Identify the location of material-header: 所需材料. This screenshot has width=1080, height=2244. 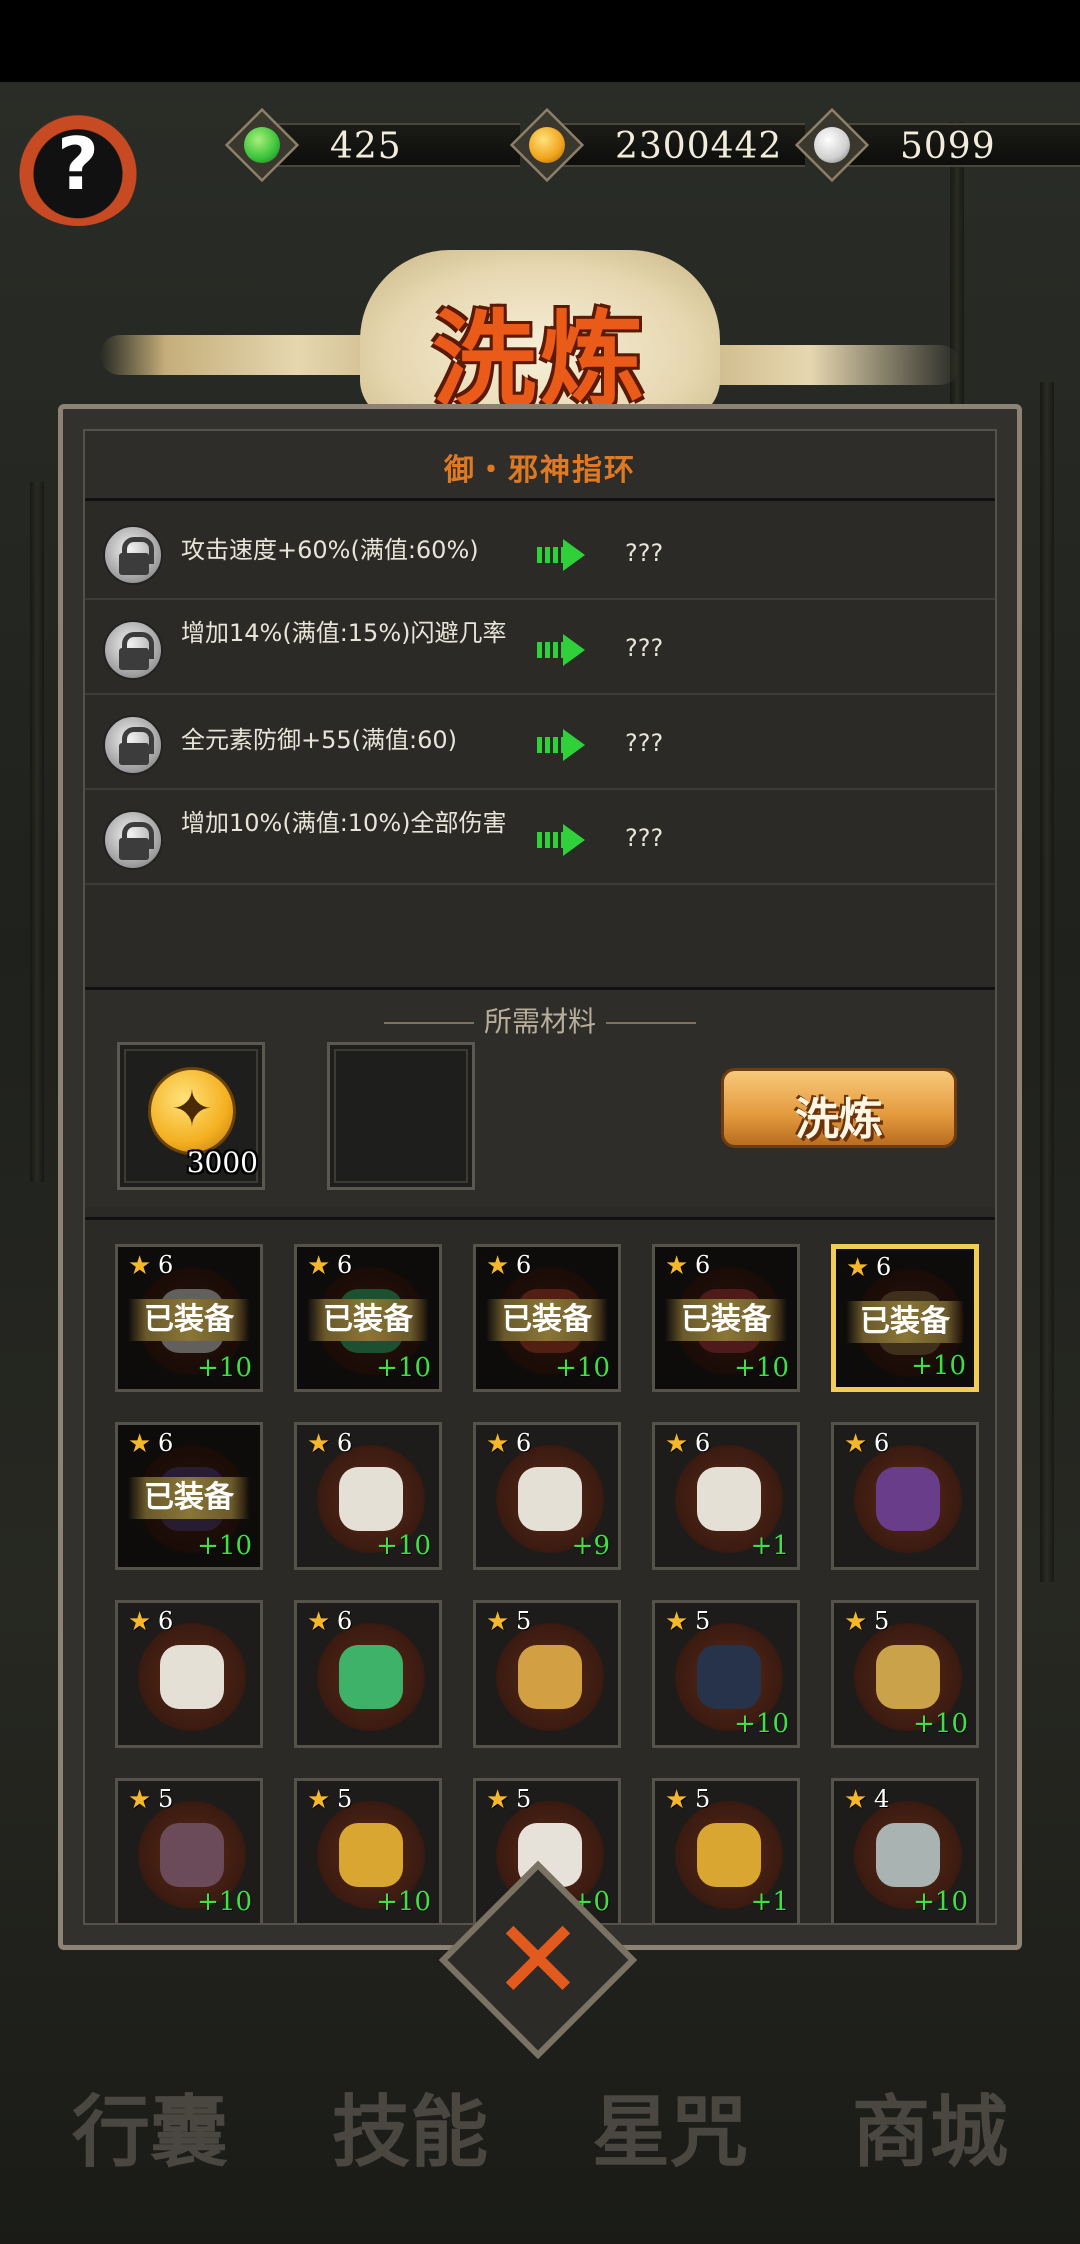
(540, 1020).